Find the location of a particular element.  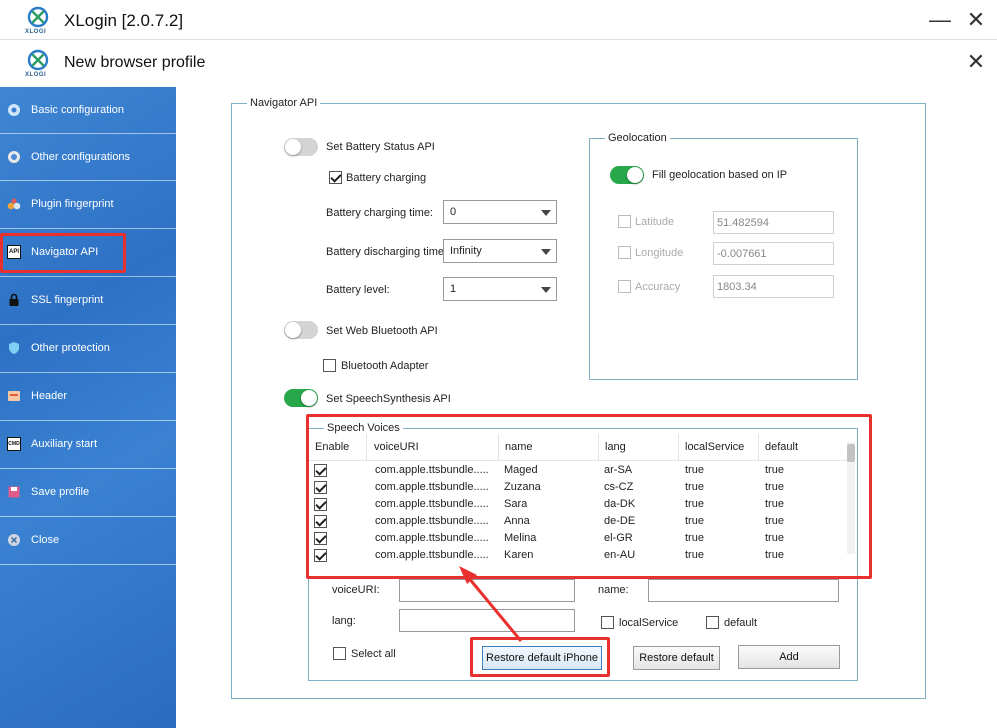

logo-text: XLOGI is located at coordinates (36, 32).